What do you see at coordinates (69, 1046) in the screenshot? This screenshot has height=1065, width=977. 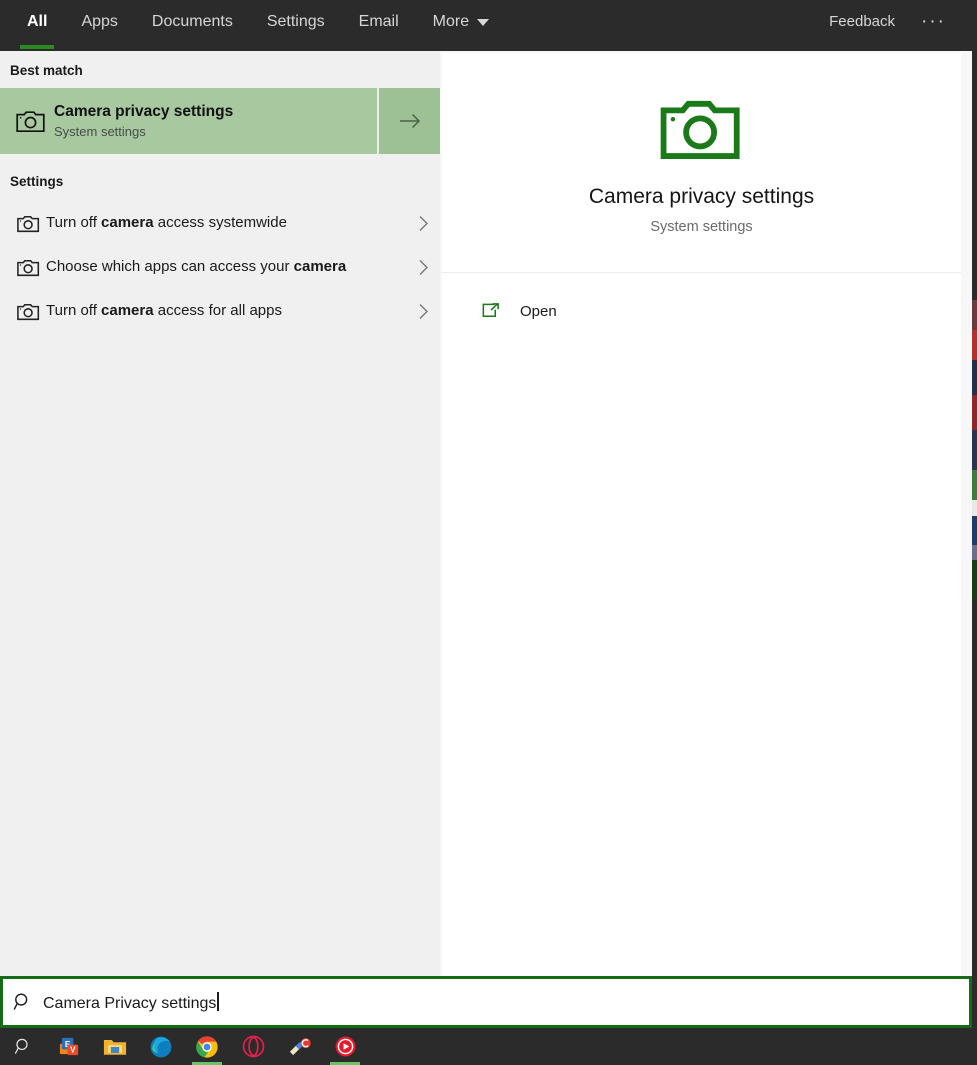 I see `visio-taskbar-icon: E V` at bounding box center [69, 1046].